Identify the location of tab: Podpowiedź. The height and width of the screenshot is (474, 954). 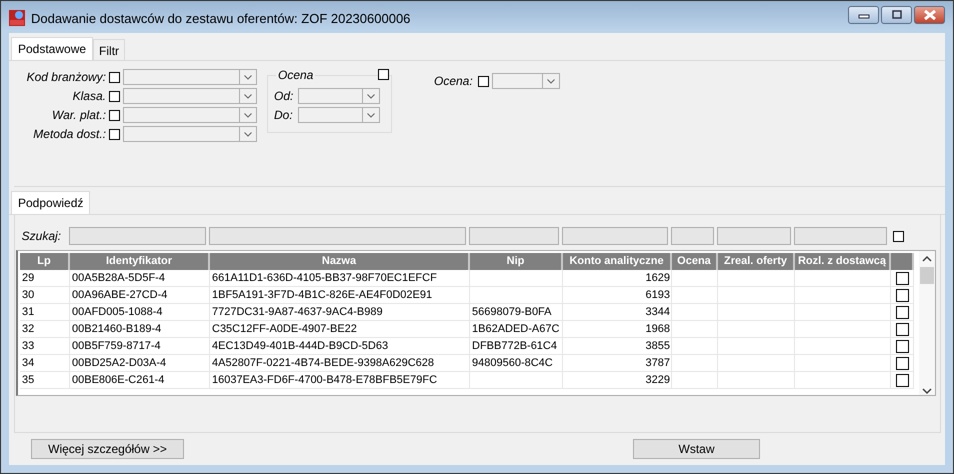
(50, 202).